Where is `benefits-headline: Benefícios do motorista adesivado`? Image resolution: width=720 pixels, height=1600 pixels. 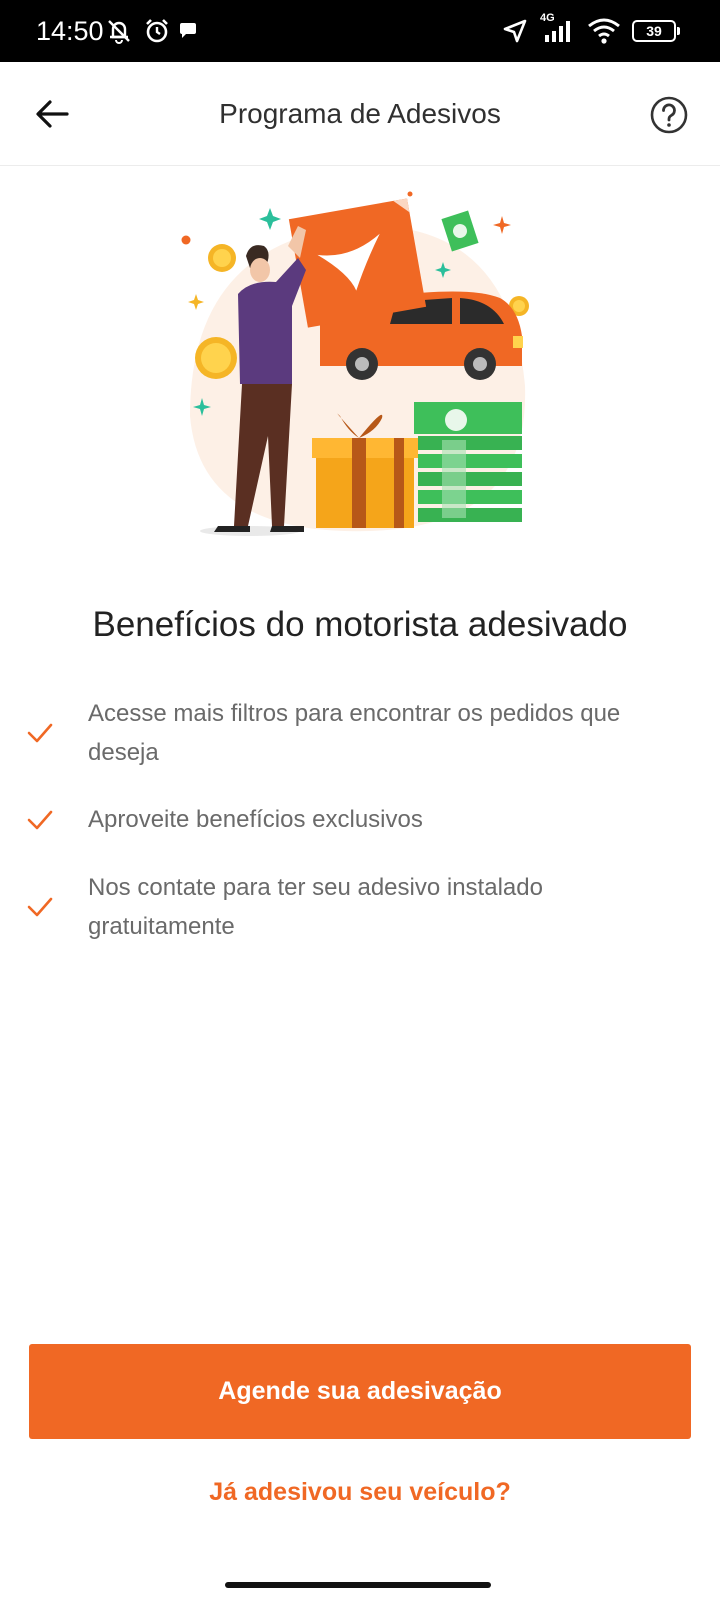
benefits-headline: Benefícios do motorista adesivado is located at coordinates (360, 624).